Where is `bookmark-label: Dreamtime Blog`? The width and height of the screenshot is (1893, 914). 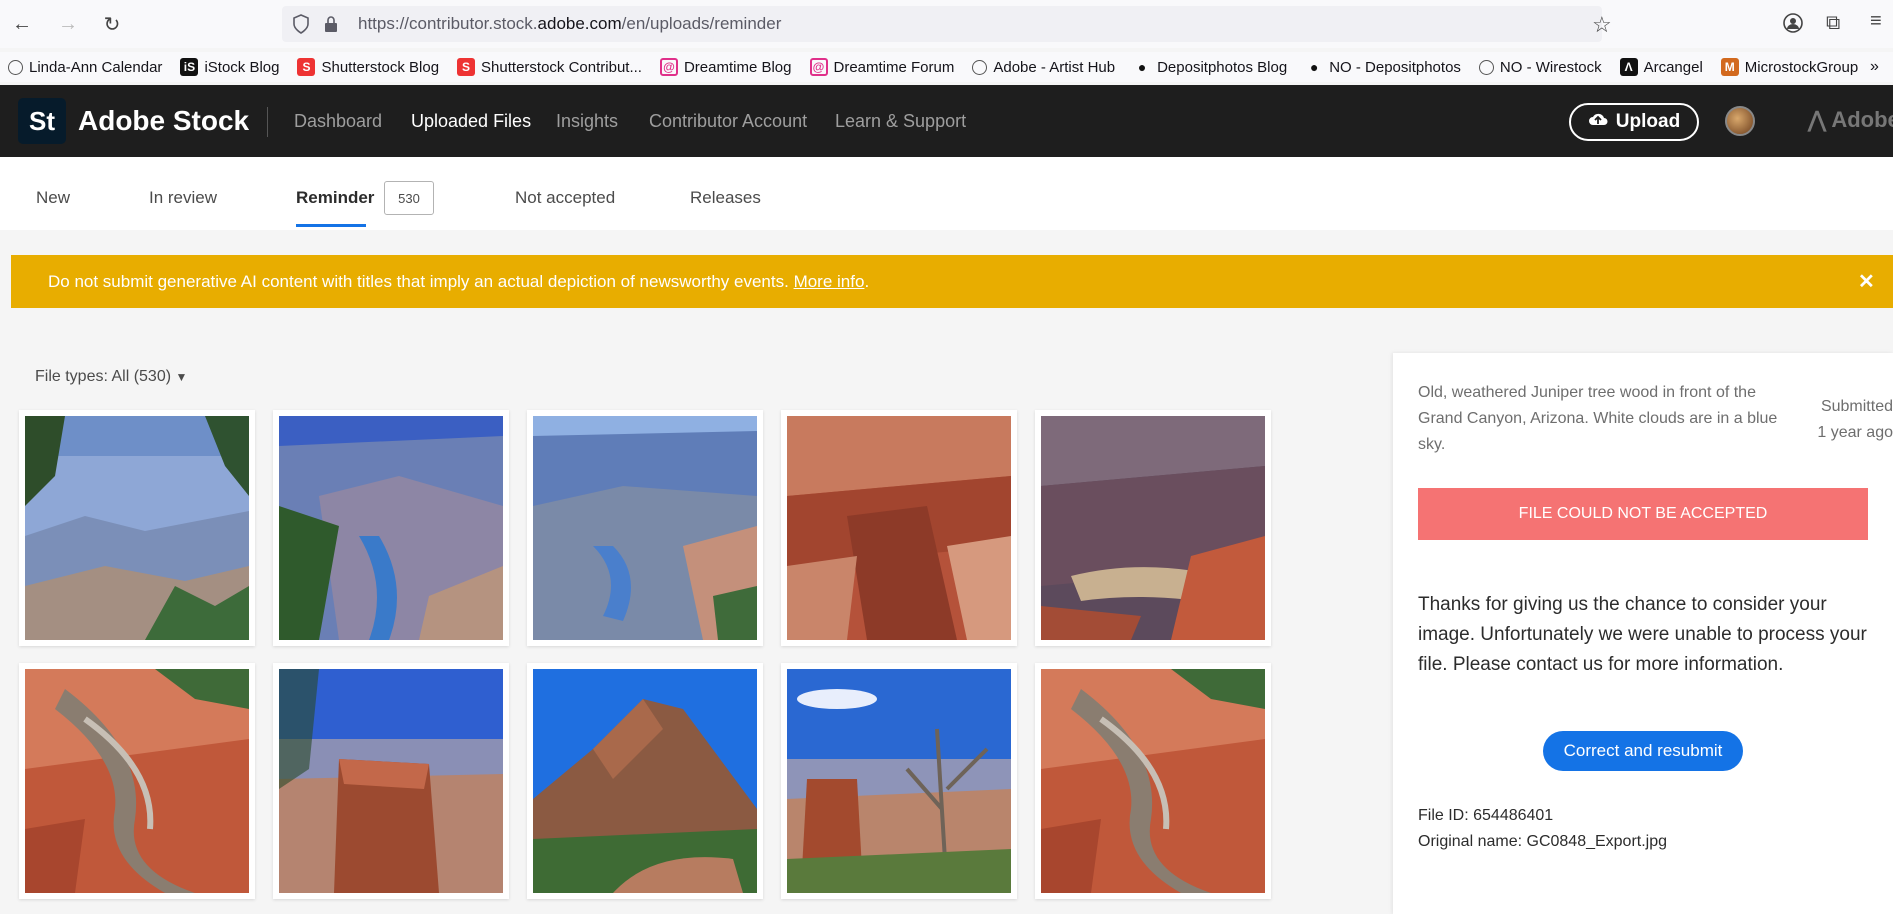
bookmark-label: Dreamtime Blog is located at coordinates (737, 67).